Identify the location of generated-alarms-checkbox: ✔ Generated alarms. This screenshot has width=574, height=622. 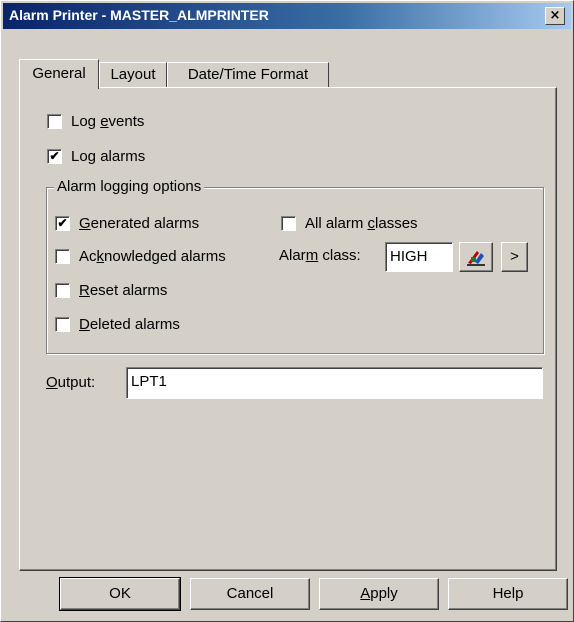
(127, 223).